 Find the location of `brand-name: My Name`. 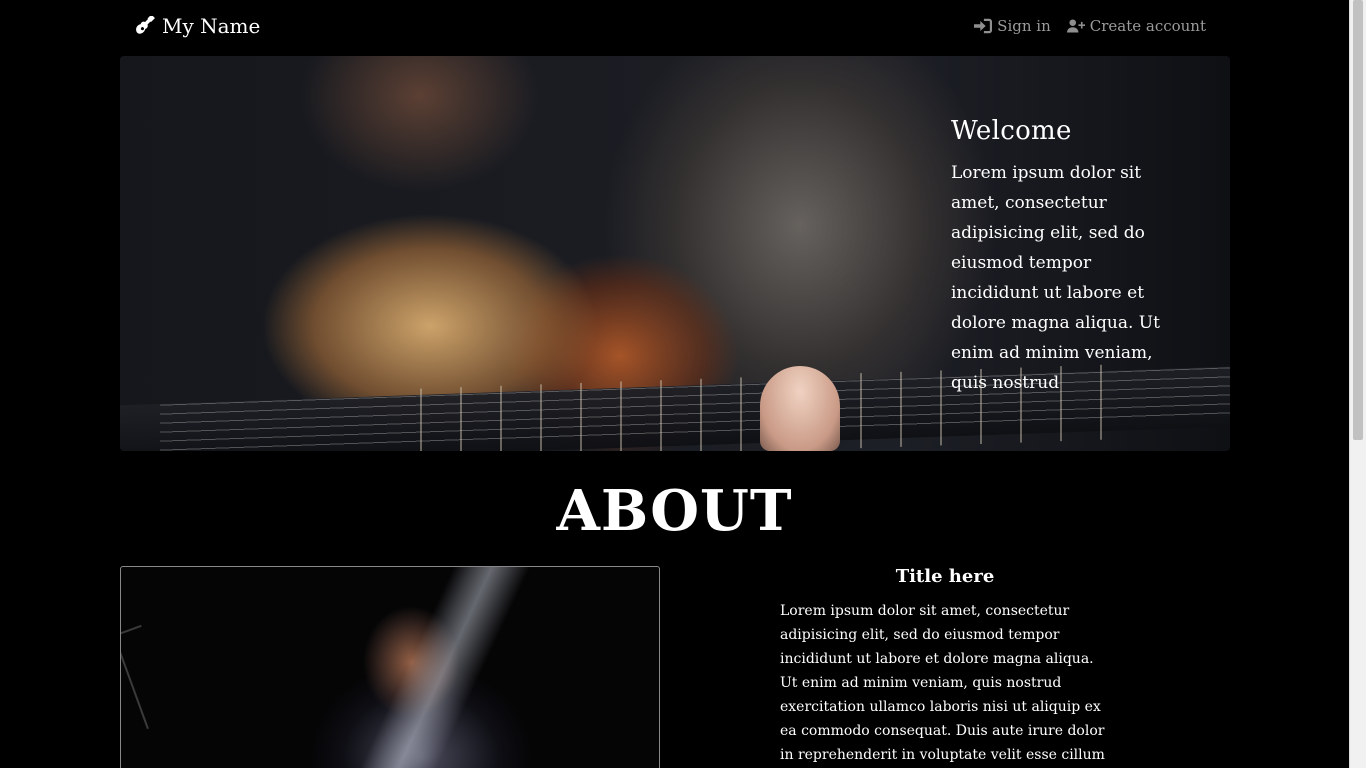

brand-name: My Name is located at coordinates (211, 26).